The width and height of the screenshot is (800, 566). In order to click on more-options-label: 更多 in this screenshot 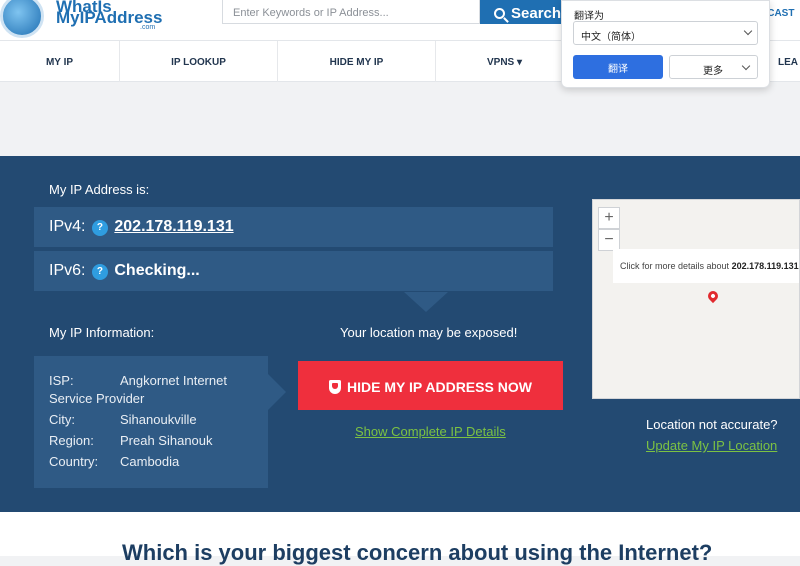, I will do `click(713, 71)`.